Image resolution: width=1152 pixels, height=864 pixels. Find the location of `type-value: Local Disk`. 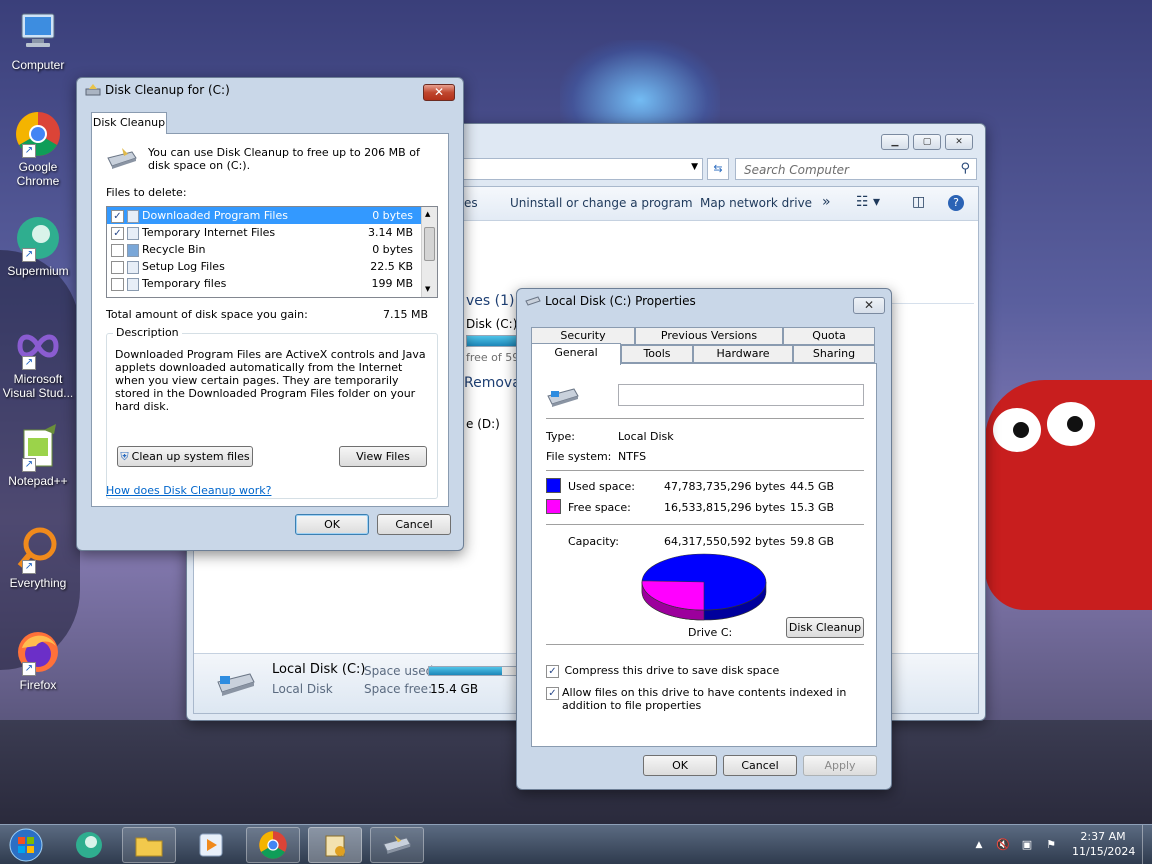

type-value: Local Disk is located at coordinates (646, 436).